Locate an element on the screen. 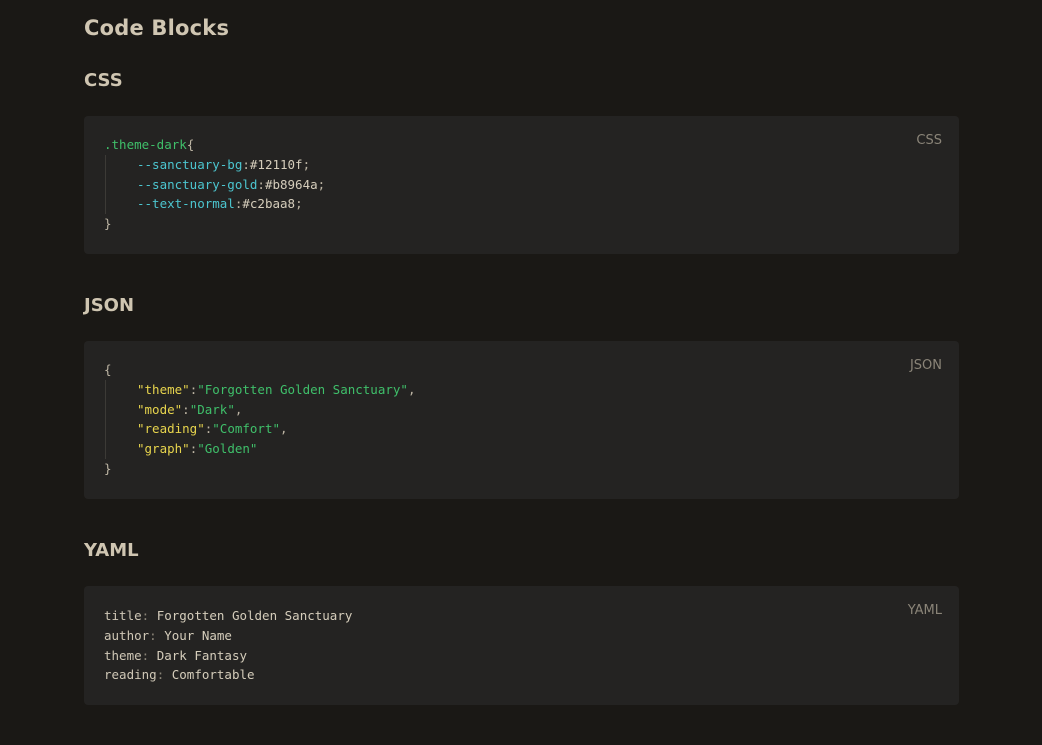  code-line: reading: Comfortable is located at coordinates (179, 675).